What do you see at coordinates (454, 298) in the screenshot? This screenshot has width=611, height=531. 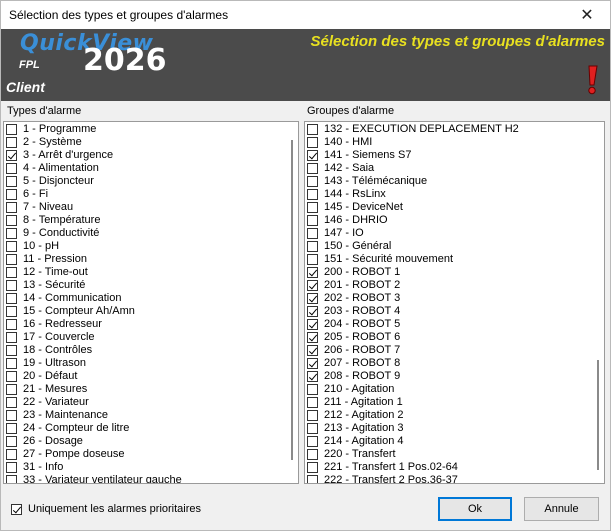 I see `group-item: 202 - ROBOT 3` at bounding box center [454, 298].